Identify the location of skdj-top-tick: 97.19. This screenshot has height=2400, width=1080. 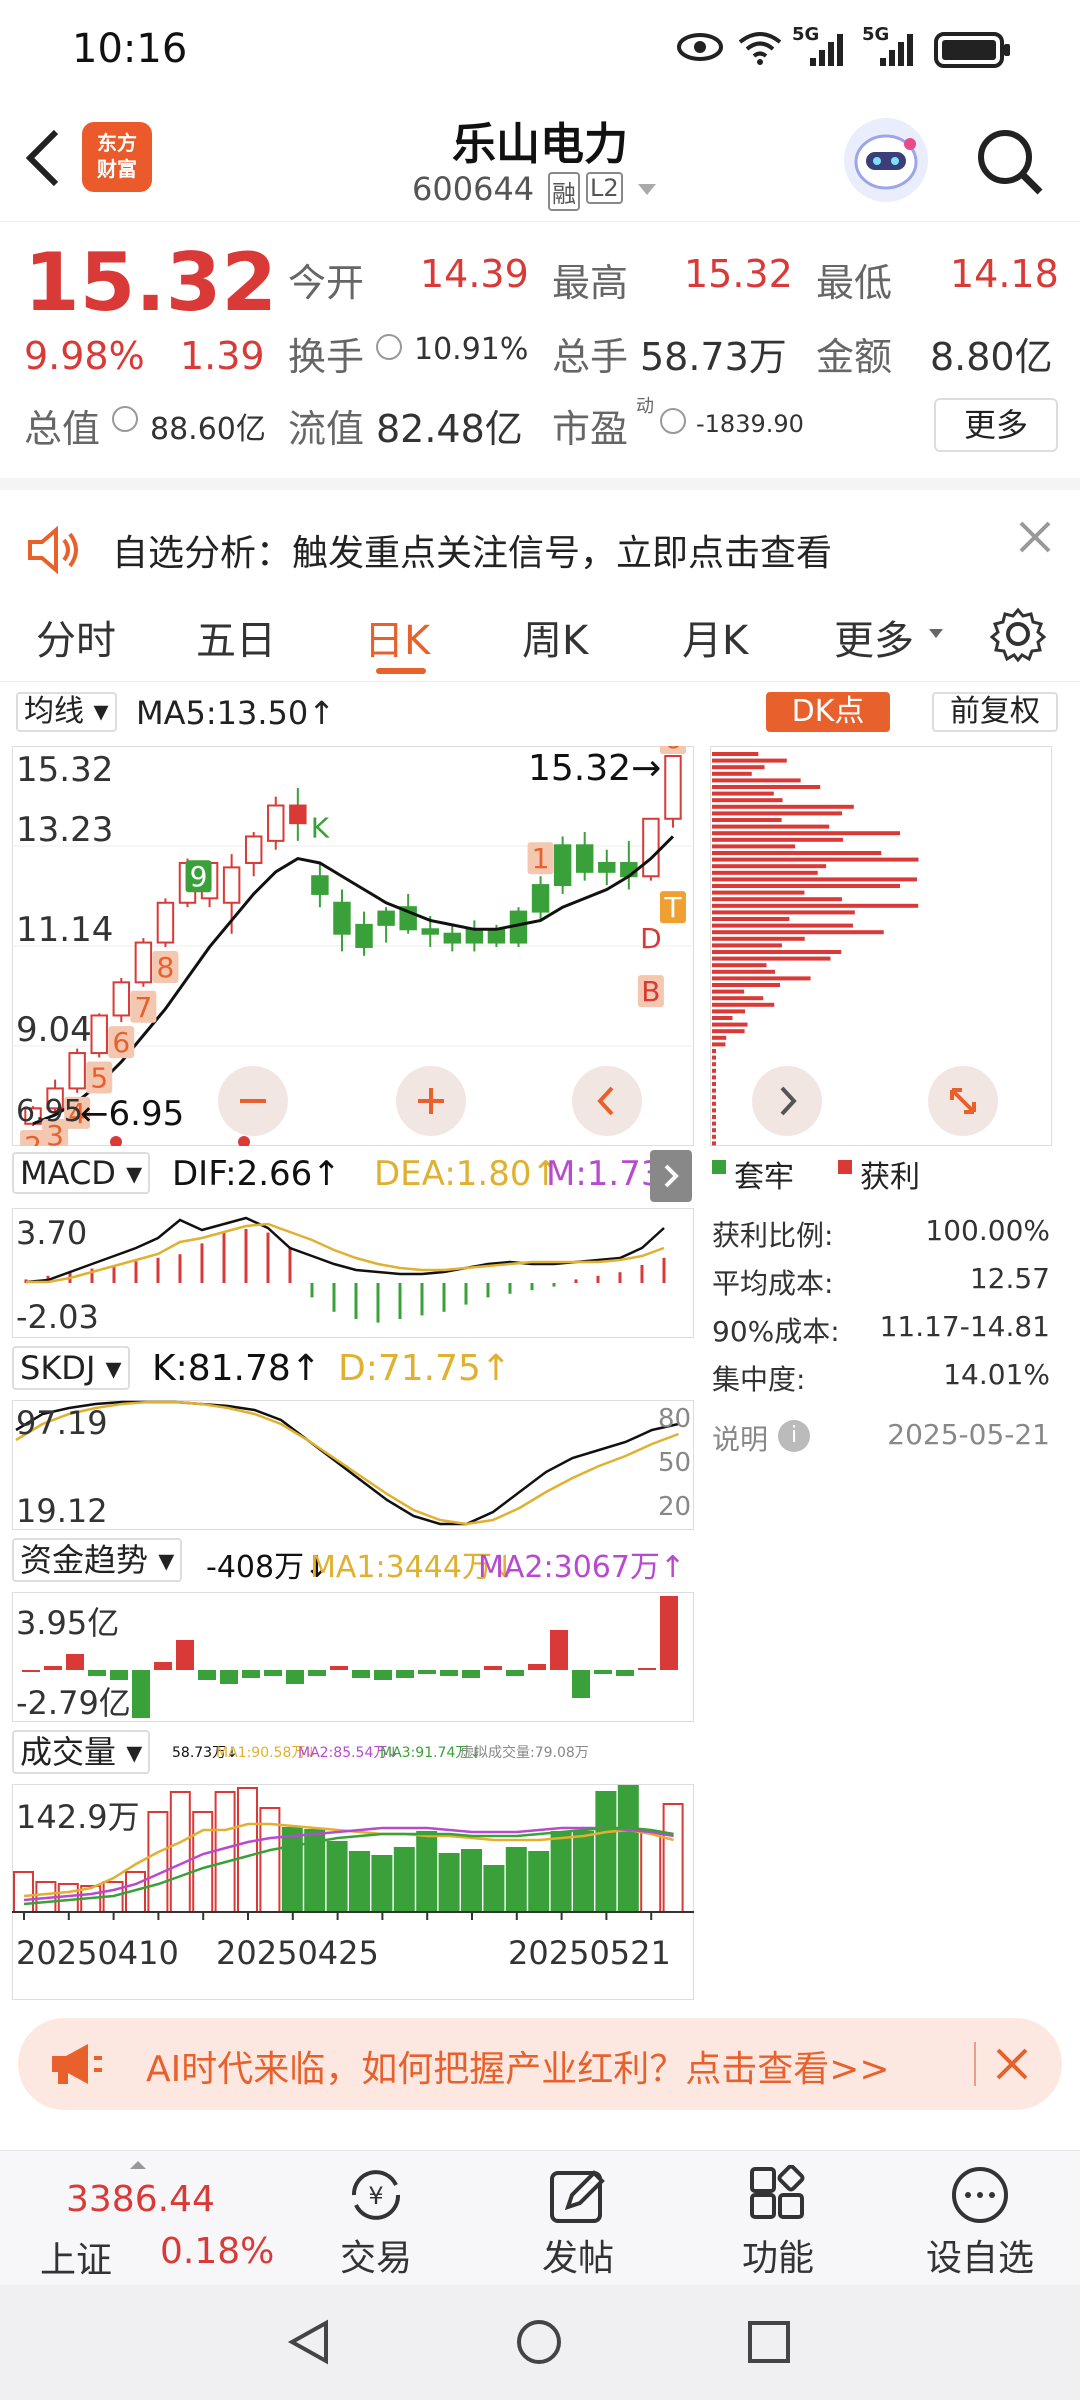
(62, 1423).